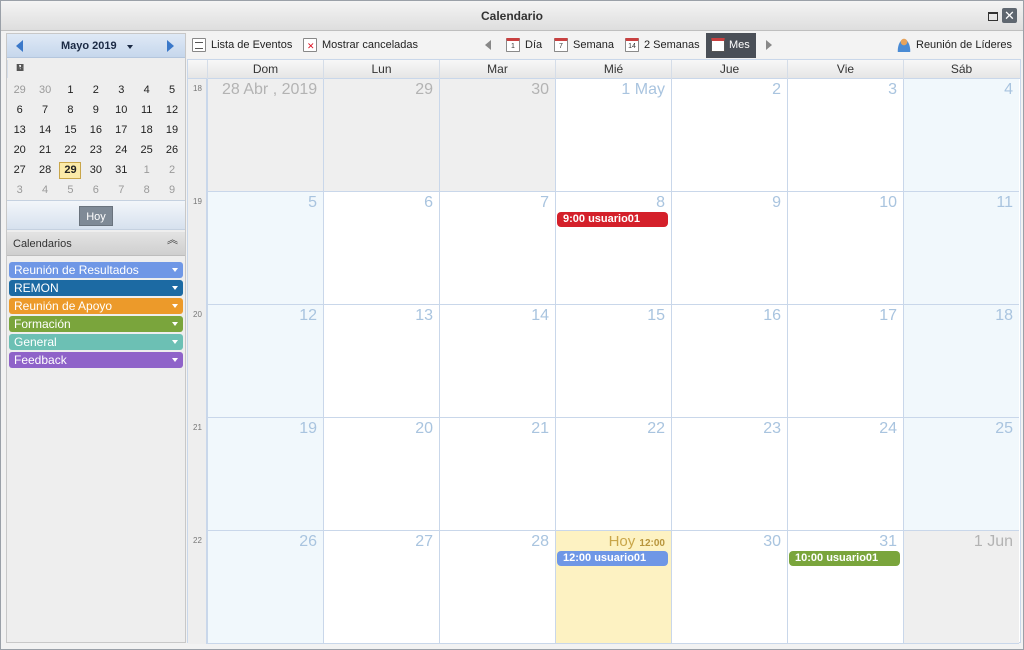 Image resolution: width=1024 pixels, height=650 pixels. What do you see at coordinates (96, 306) in the screenshot?
I see `calendar-item: Reunión de Apoyo` at bounding box center [96, 306].